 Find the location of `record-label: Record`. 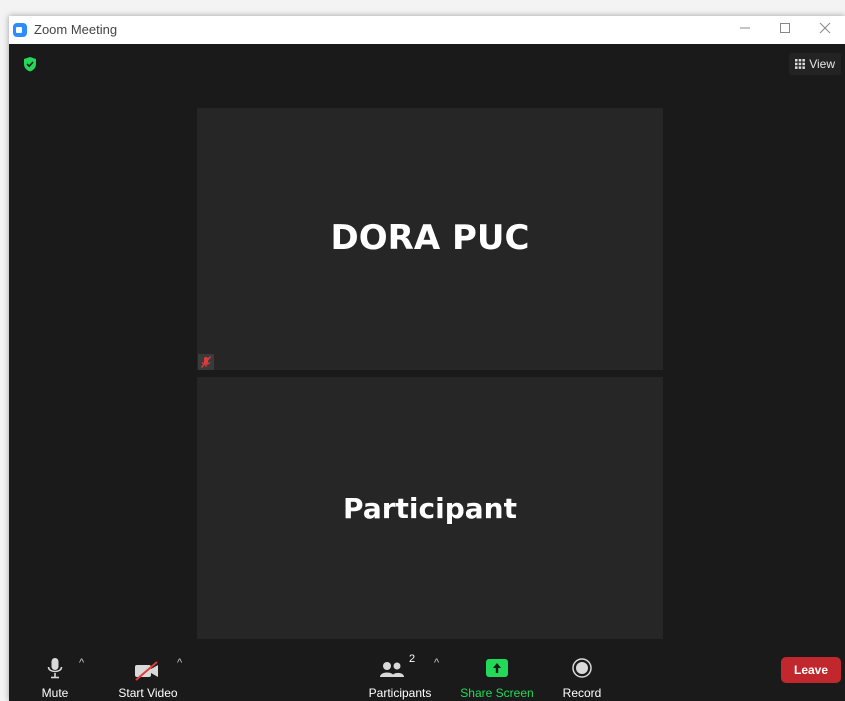

record-label: Record is located at coordinates (582, 693).